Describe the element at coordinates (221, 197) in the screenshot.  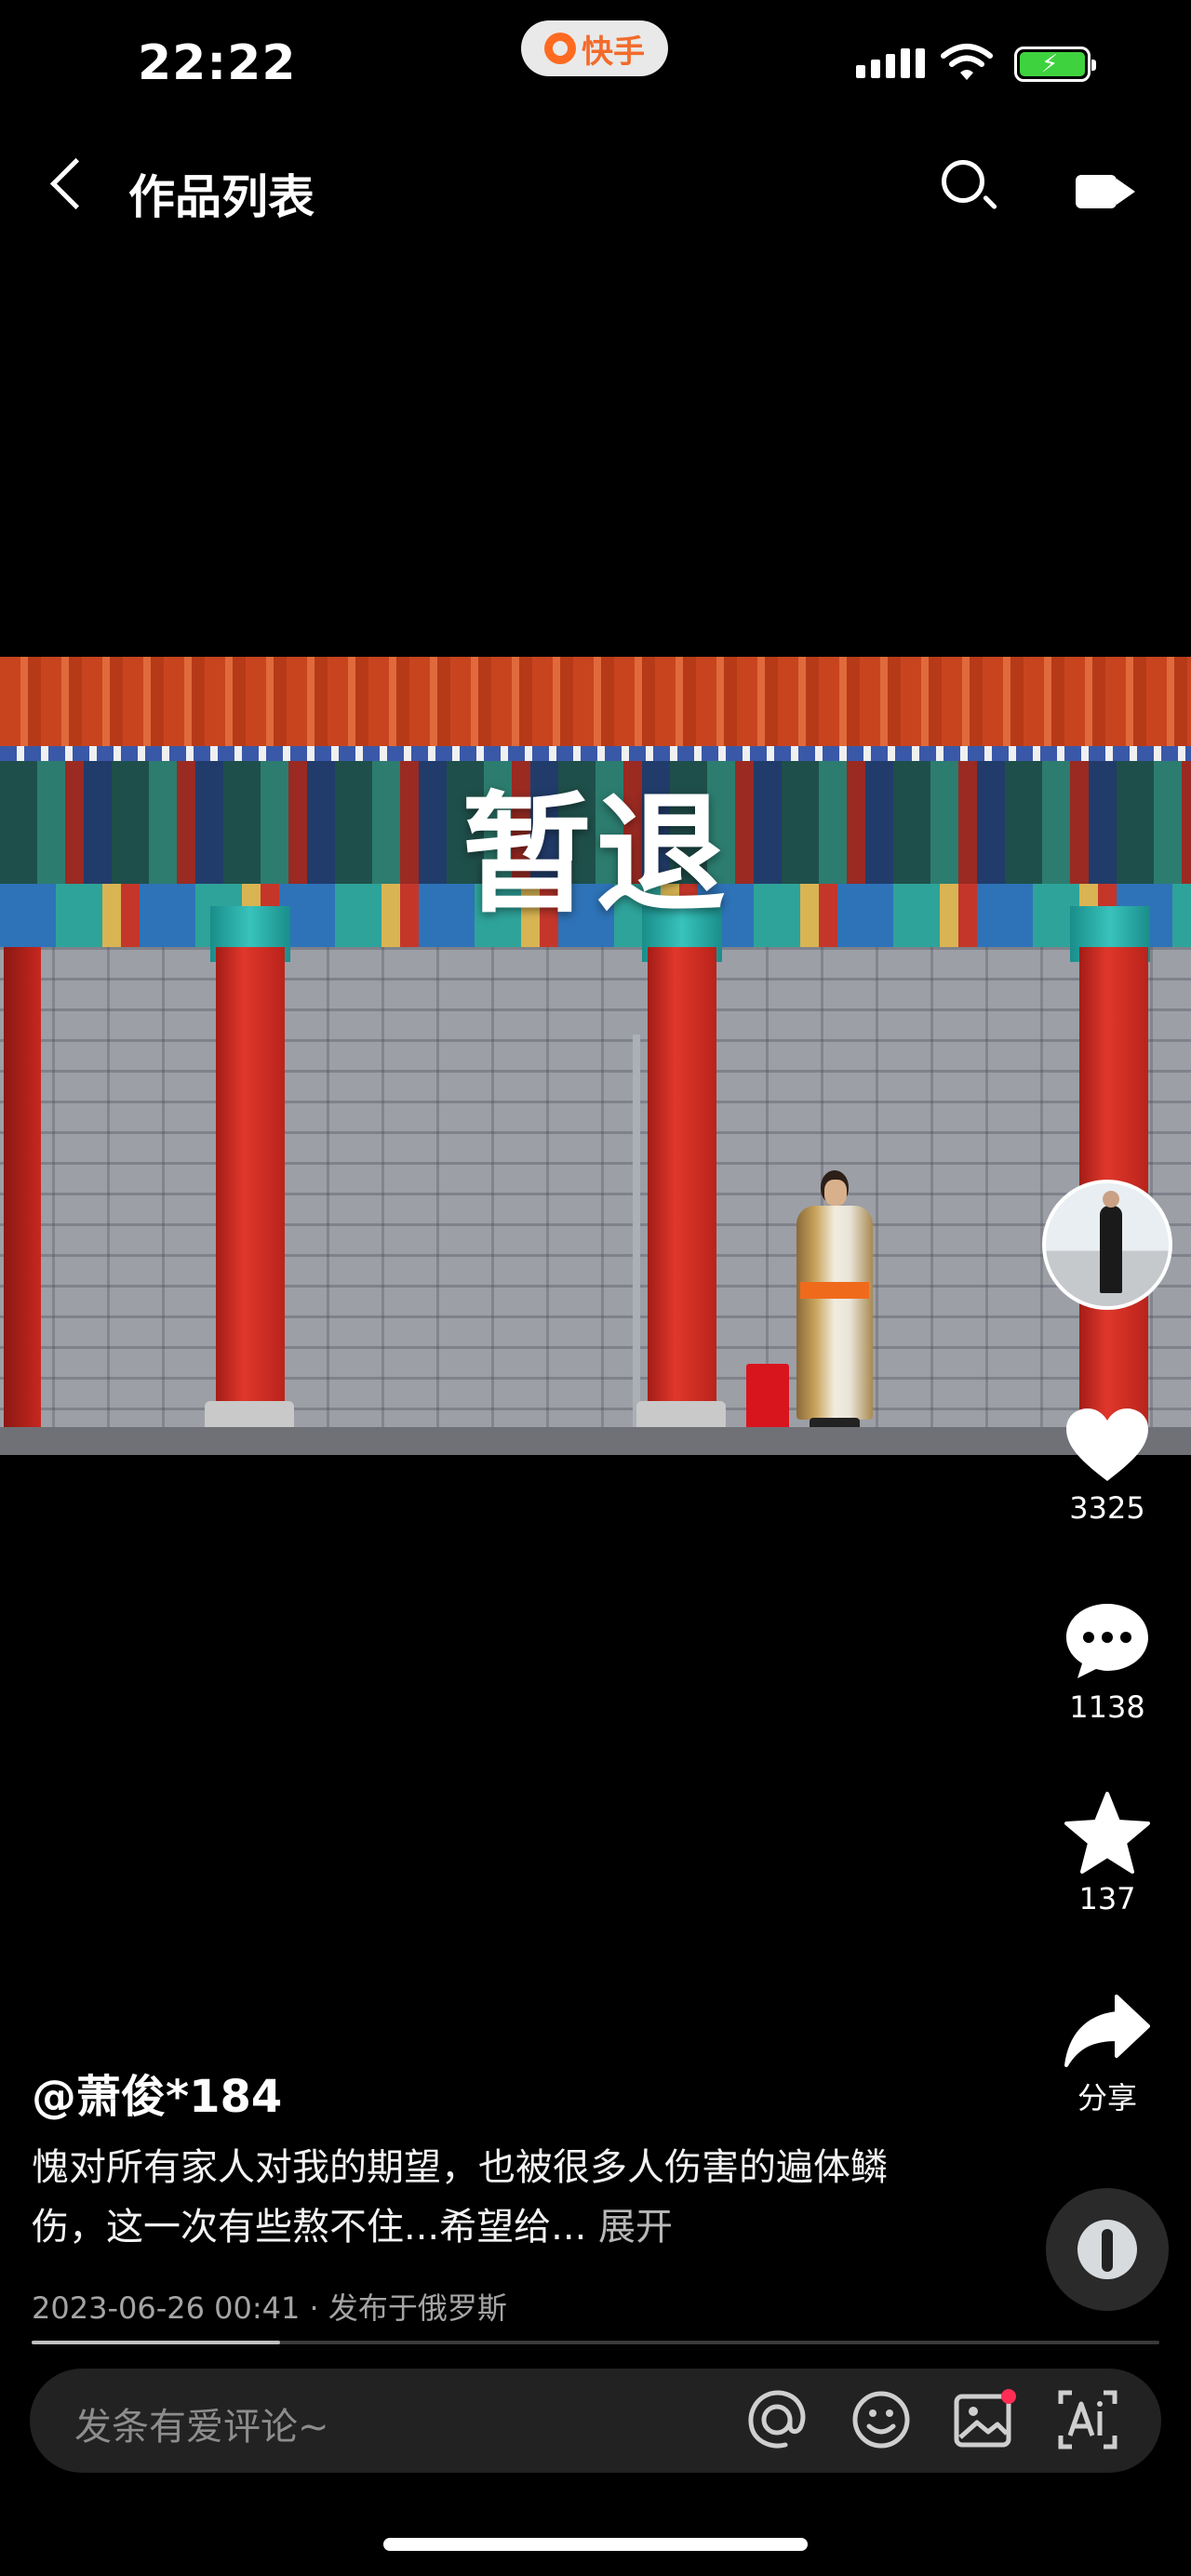
I see `page-title: 作品列表` at that location.